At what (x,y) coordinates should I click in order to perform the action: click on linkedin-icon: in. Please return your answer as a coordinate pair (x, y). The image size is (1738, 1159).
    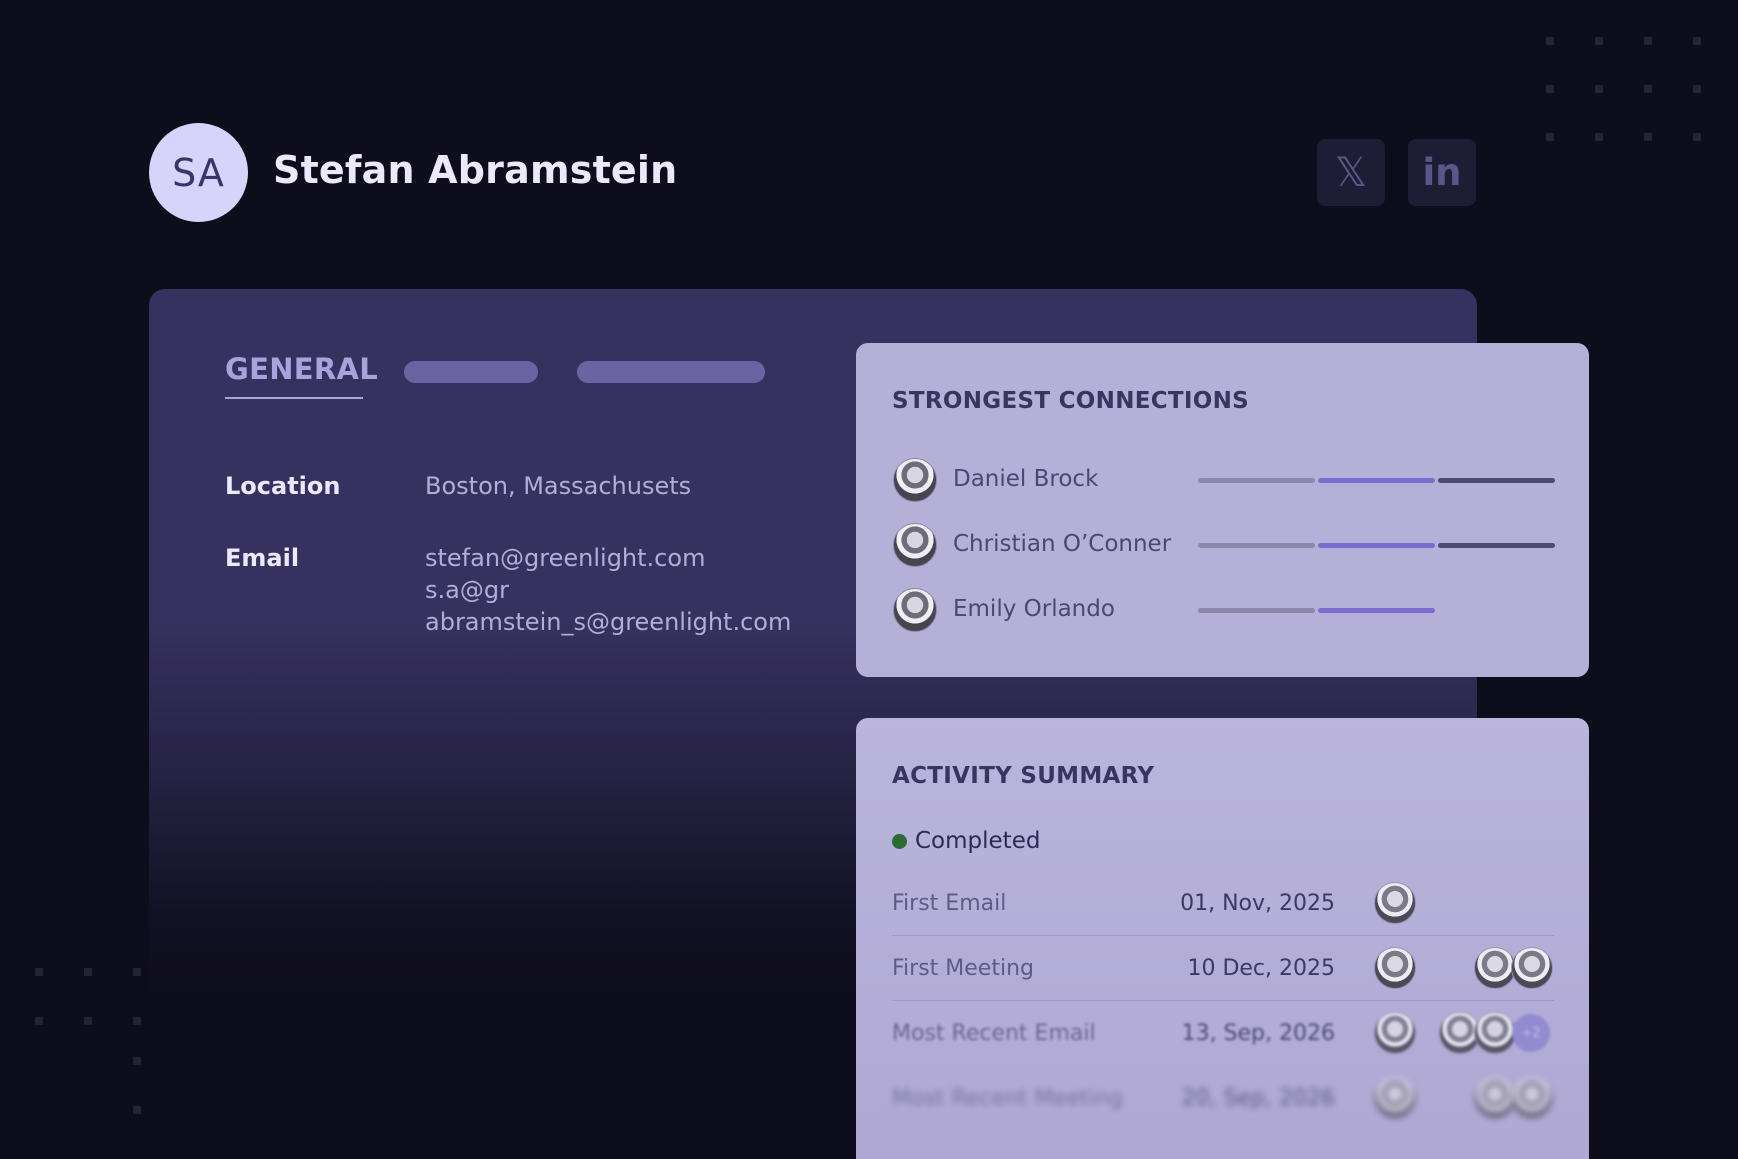
    Looking at the image, I should click on (1442, 172).